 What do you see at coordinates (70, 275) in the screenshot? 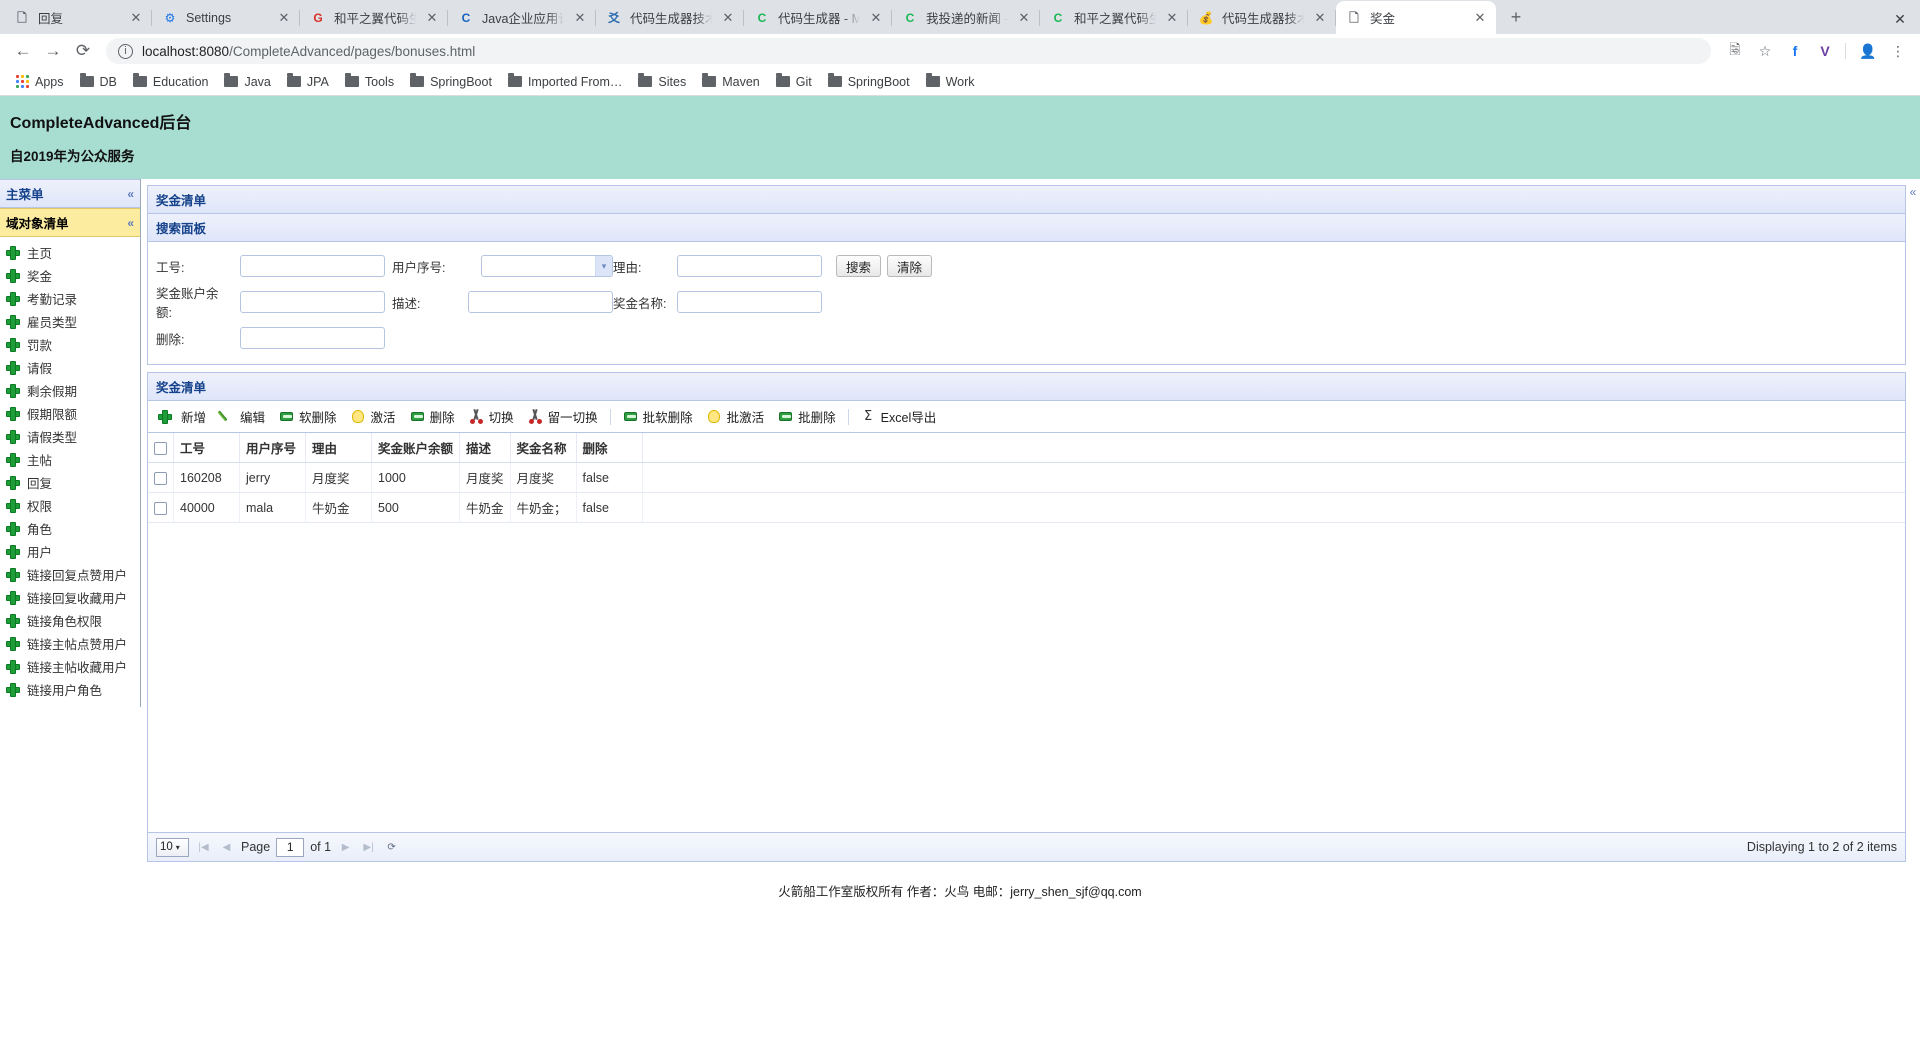
I see `sidebar-item-1: 奖金` at bounding box center [70, 275].